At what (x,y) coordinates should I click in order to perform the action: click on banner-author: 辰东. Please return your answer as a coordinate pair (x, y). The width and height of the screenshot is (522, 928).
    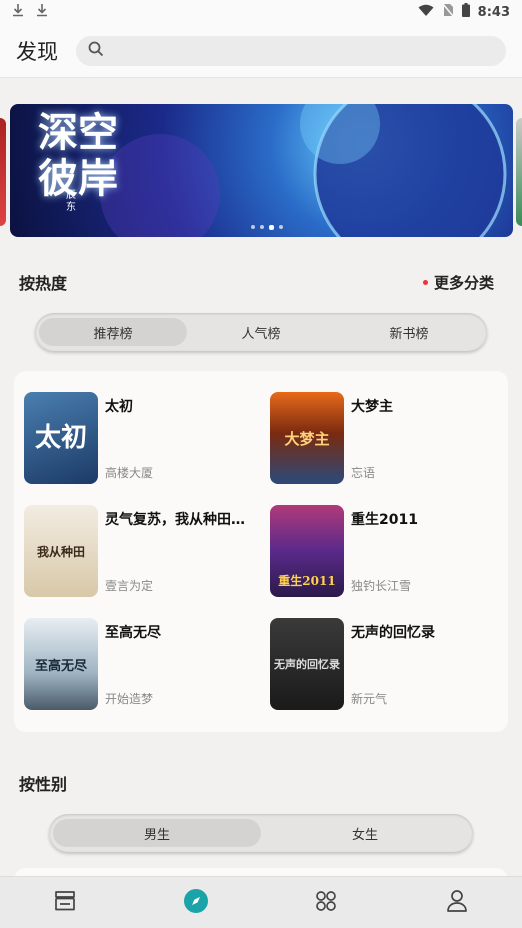
    Looking at the image, I should click on (71, 201).